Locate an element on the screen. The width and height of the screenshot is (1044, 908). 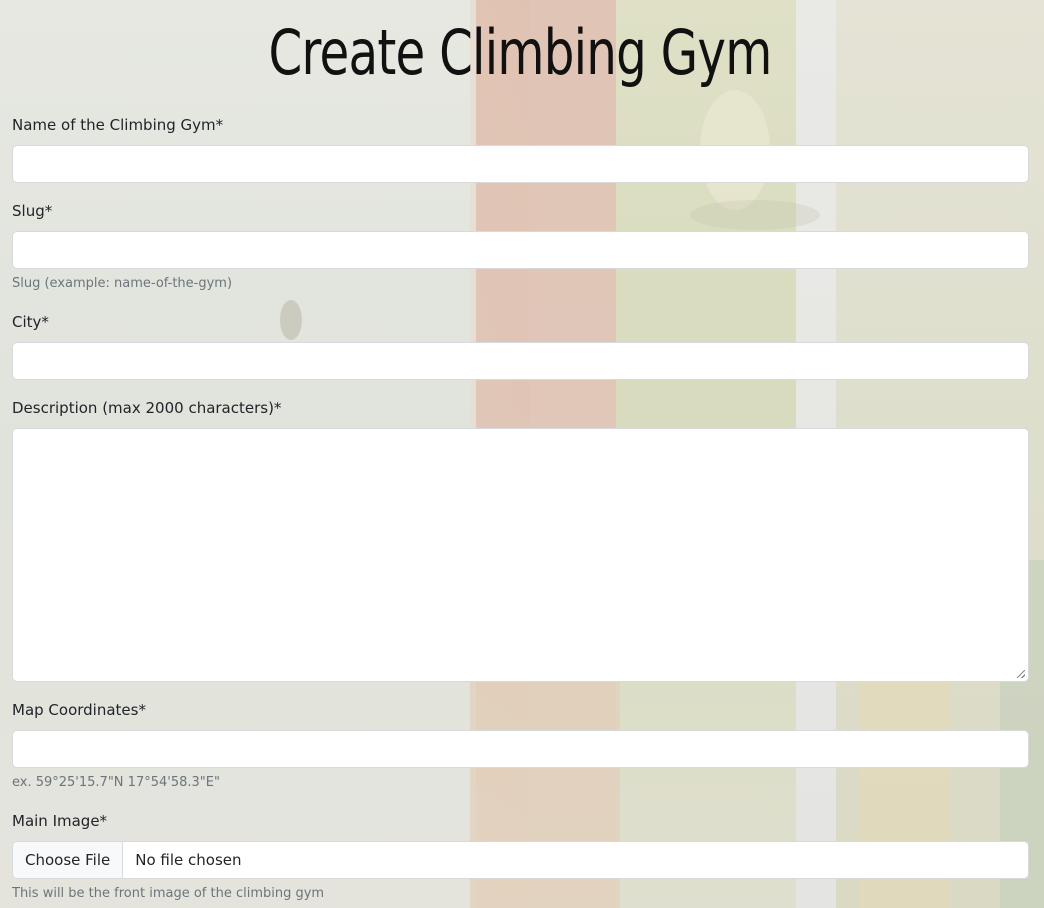
description-label: Description (max 2000 characters)* is located at coordinates (147, 408).